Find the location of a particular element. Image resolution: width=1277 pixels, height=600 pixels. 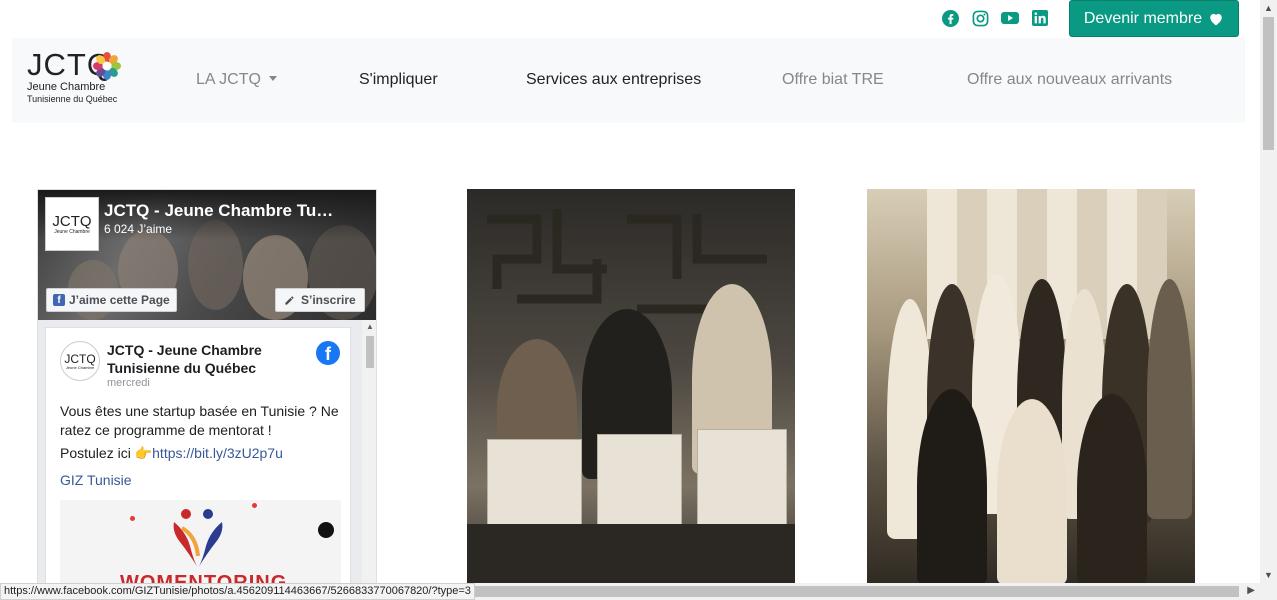

fb-like-page-button: f J’aime cette Page is located at coordinates (111, 300).